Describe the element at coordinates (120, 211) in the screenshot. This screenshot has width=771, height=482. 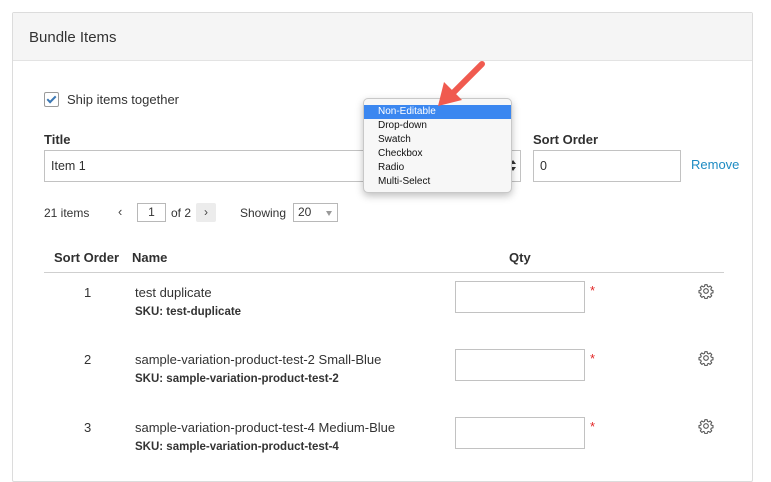
I see `prev-page-button: ‹` at that location.